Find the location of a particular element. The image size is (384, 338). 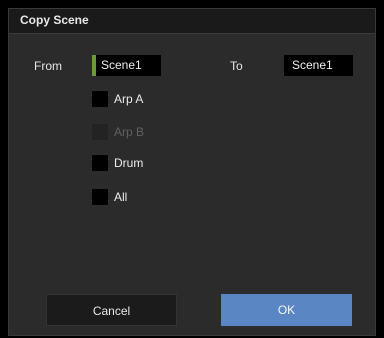

all-checkbox-box is located at coordinates (100, 197).